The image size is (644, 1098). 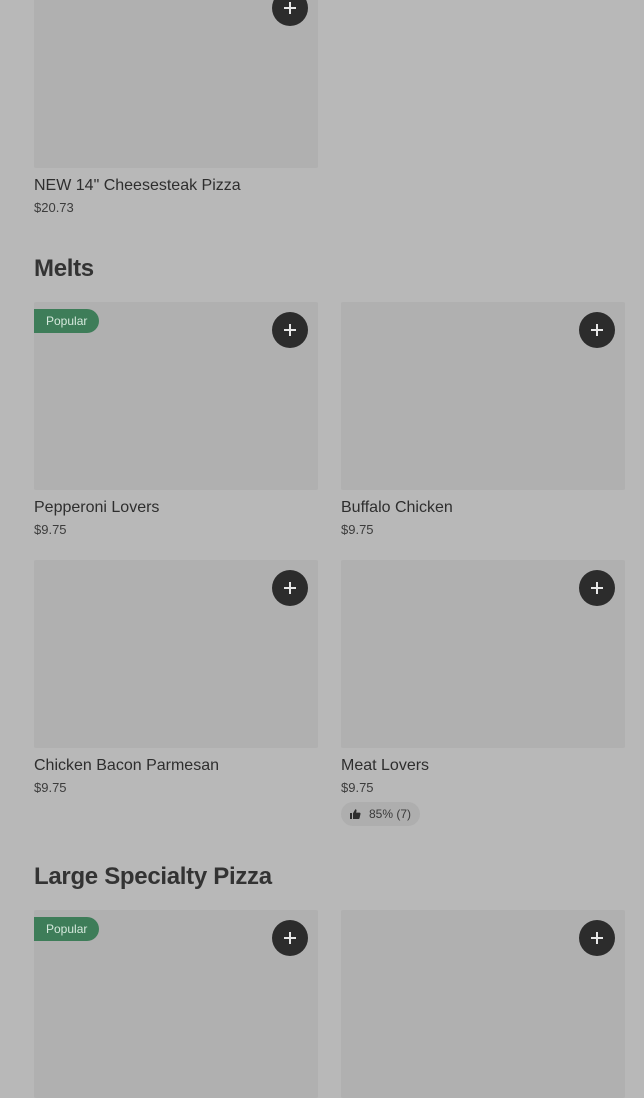 What do you see at coordinates (483, 766) in the screenshot?
I see `menu-item-name: Meat Lovers` at bounding box center [483, 766].